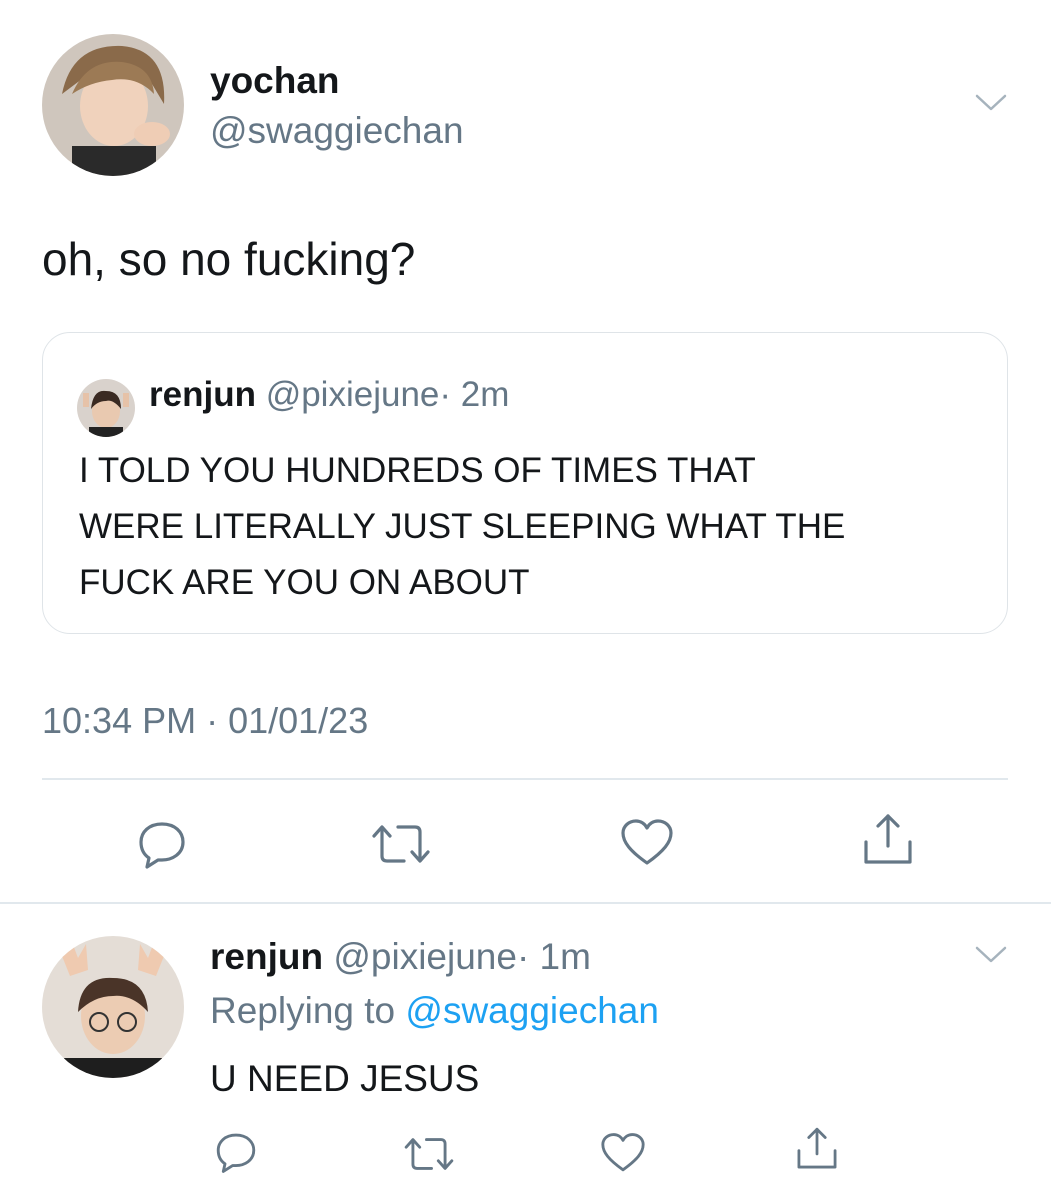  Describe the element at coordinates (275, 81) in the screenshot. I see `author-name: yochan` at that location.